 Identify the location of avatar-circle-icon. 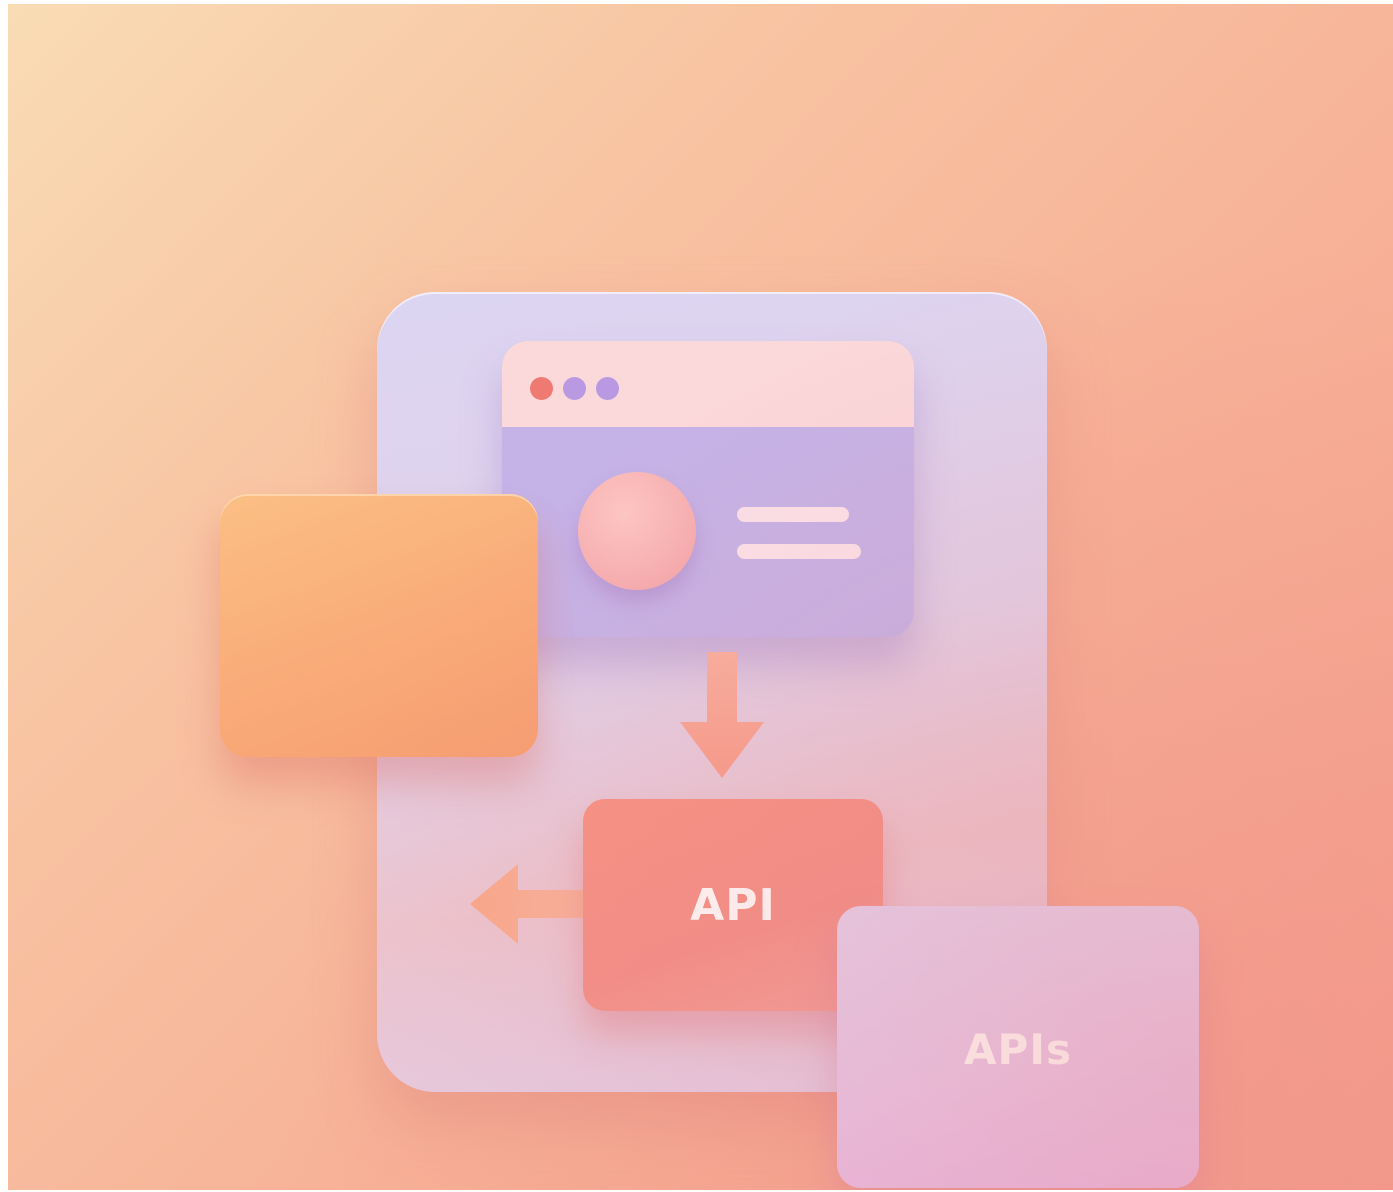
(637, 531).